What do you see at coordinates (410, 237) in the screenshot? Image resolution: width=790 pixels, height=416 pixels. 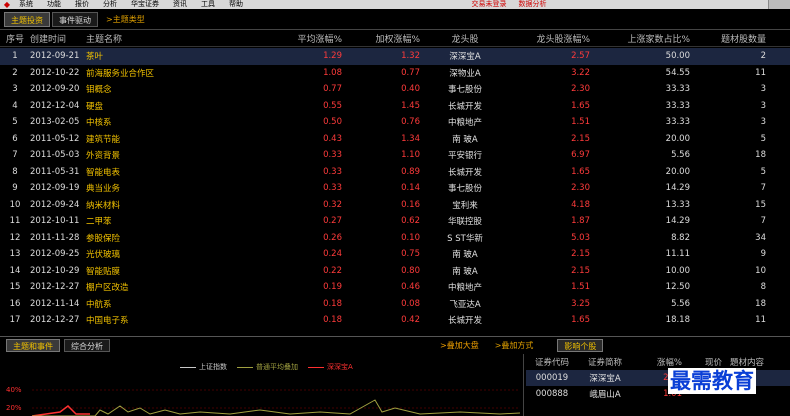 I see `row-weighted-change: 0.10` at bounding box center [410, 237].